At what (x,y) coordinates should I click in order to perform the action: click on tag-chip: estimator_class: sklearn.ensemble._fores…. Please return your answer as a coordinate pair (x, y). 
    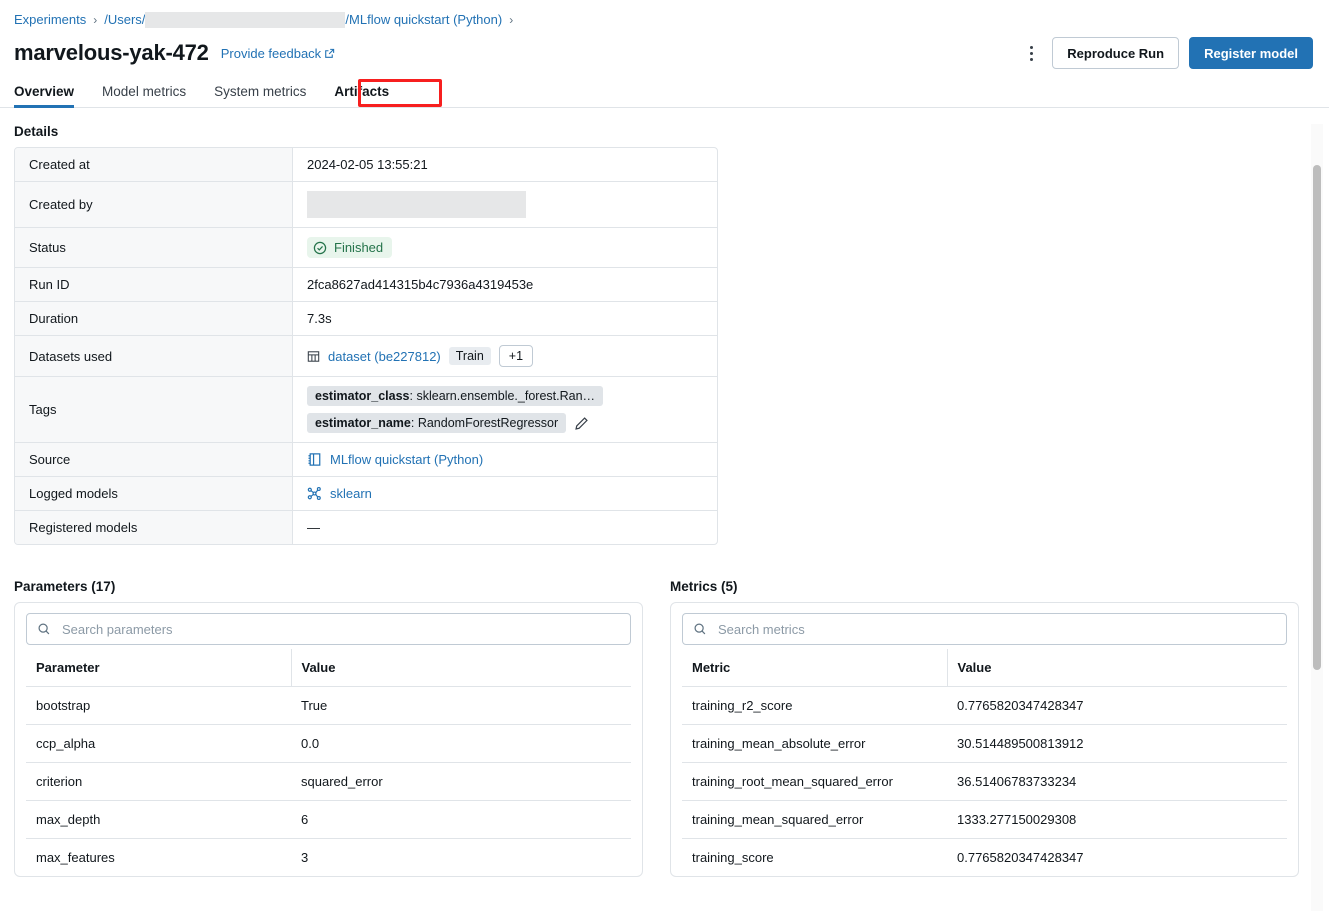
    Looking at the image, I should click on (455, 396).